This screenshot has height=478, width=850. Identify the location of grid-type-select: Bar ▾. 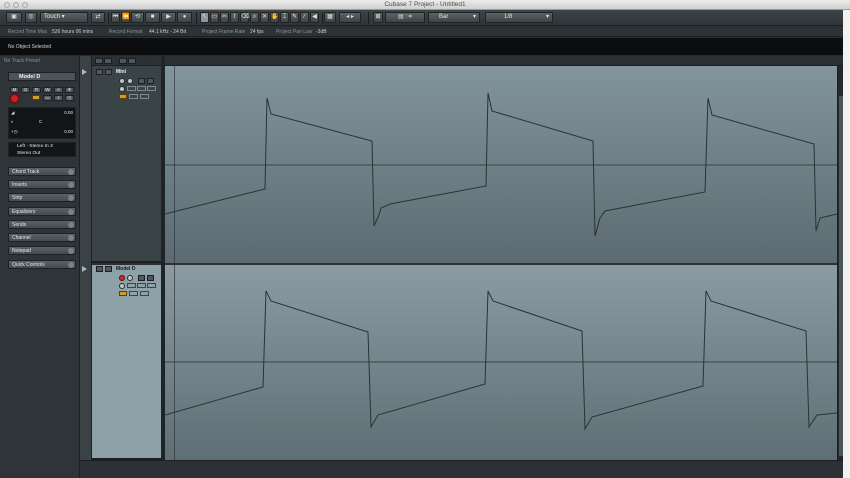
(454, 17).